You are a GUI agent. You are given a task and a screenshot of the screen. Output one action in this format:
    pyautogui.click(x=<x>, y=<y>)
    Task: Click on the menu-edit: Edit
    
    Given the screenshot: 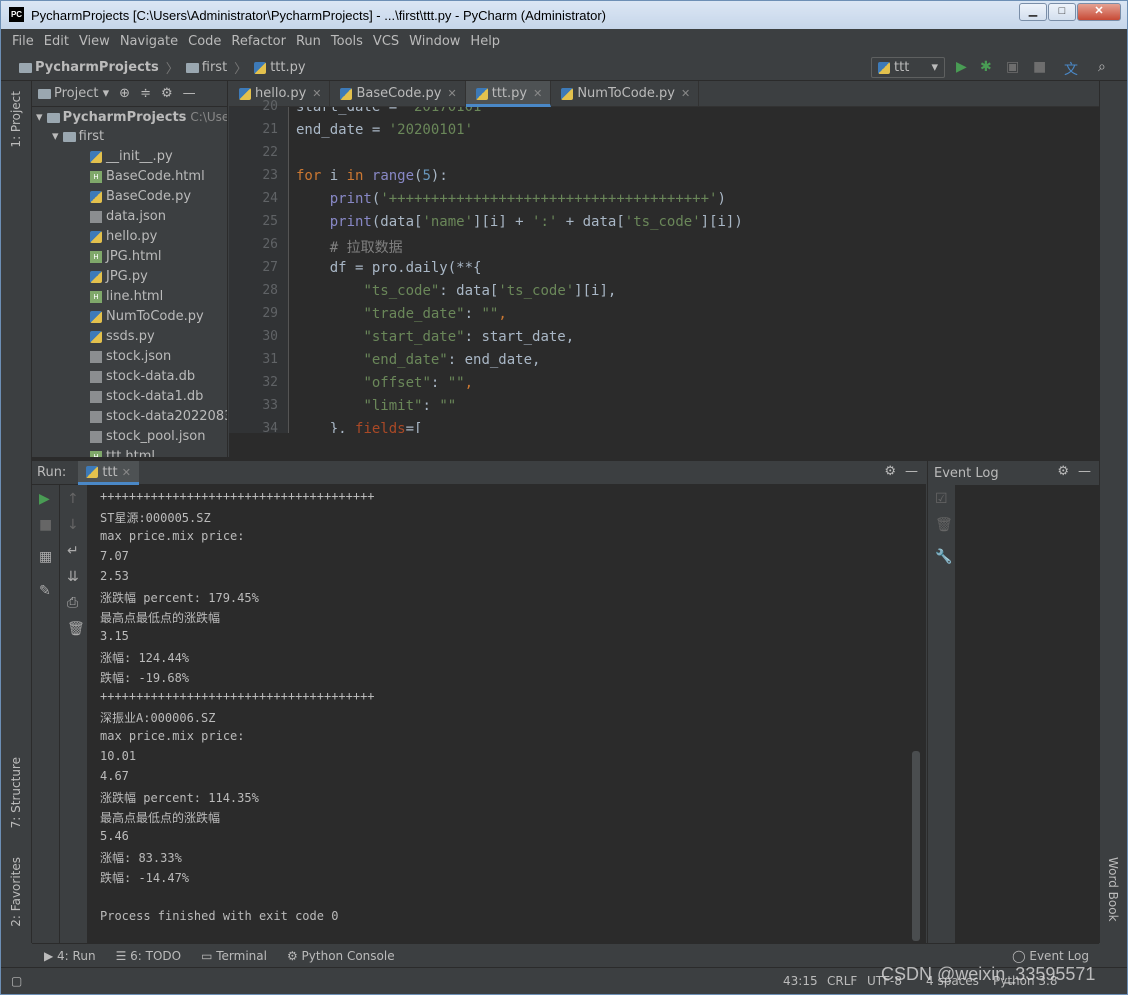 What is the action you would take?
    pyautogui.click(x=56, y=41)
    